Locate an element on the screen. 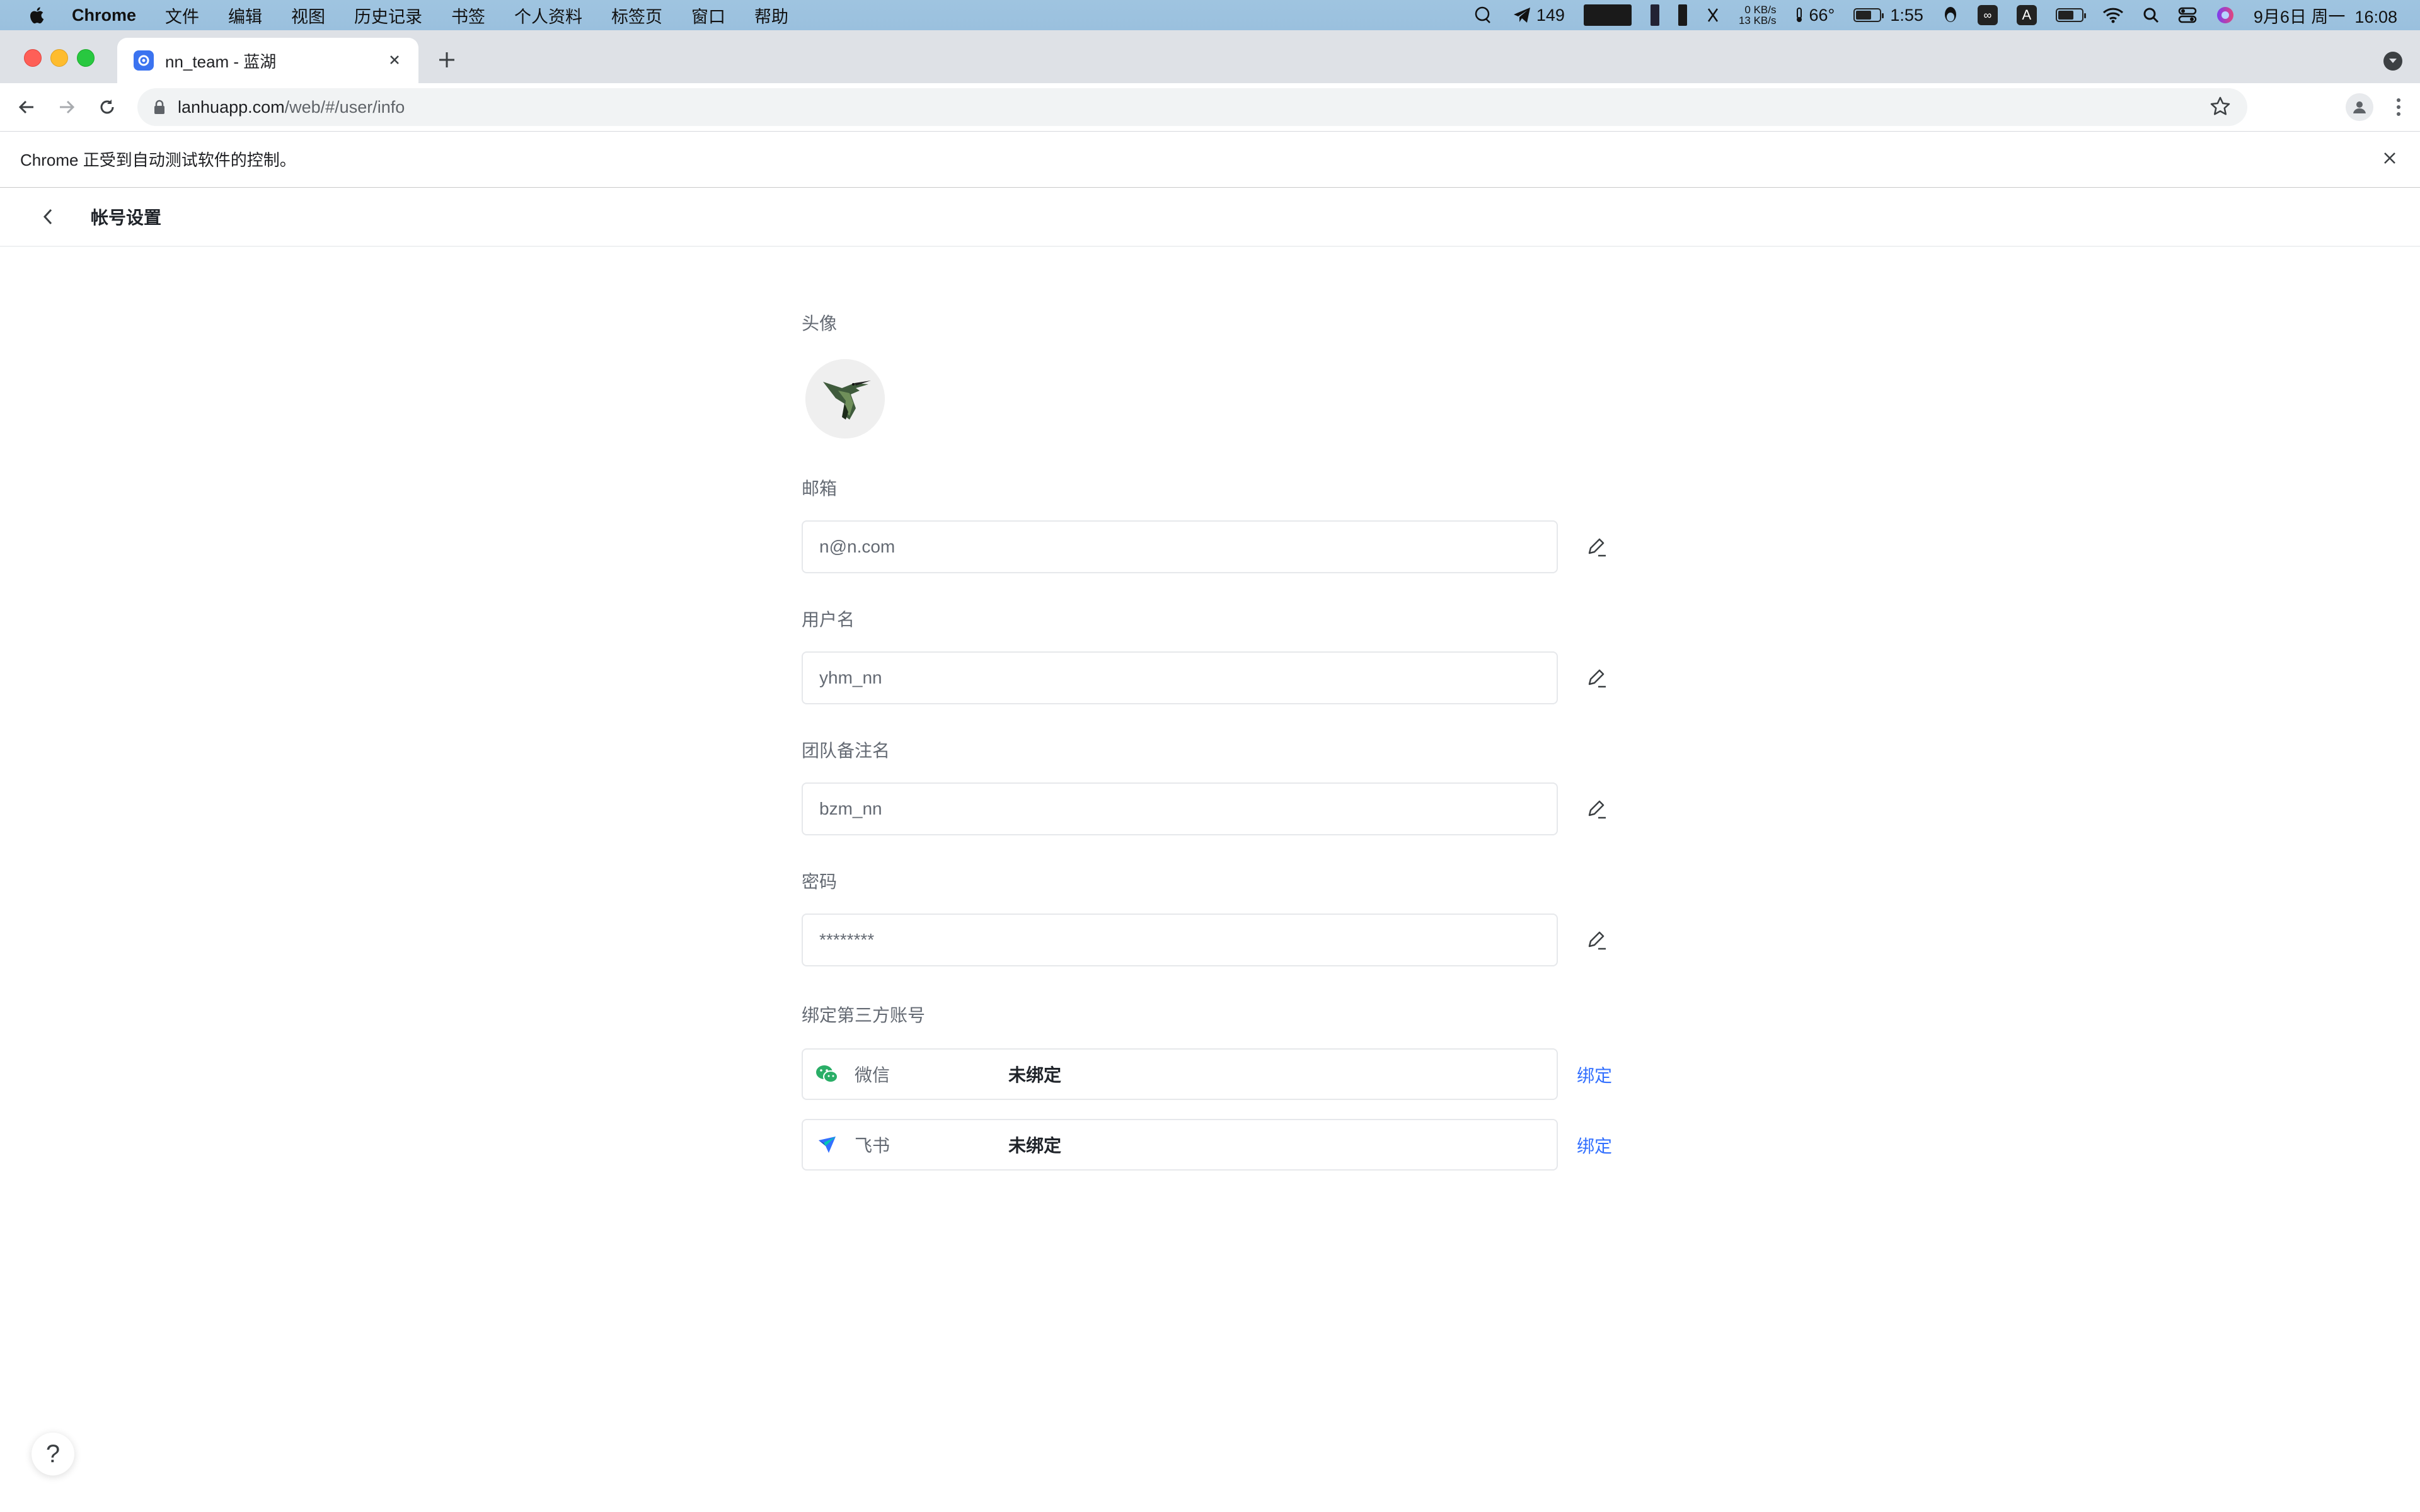 The height and width of the screenshot is (1512, 2420). new-tab-button is located at coordinates (447, 60).